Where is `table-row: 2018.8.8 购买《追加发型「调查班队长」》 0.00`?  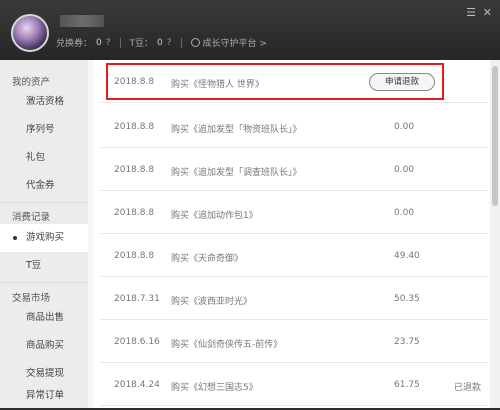
table-row: 2018.8.8 购买《追加发型「调查班队长」》 0.00 is located at coordinates (294, 169).